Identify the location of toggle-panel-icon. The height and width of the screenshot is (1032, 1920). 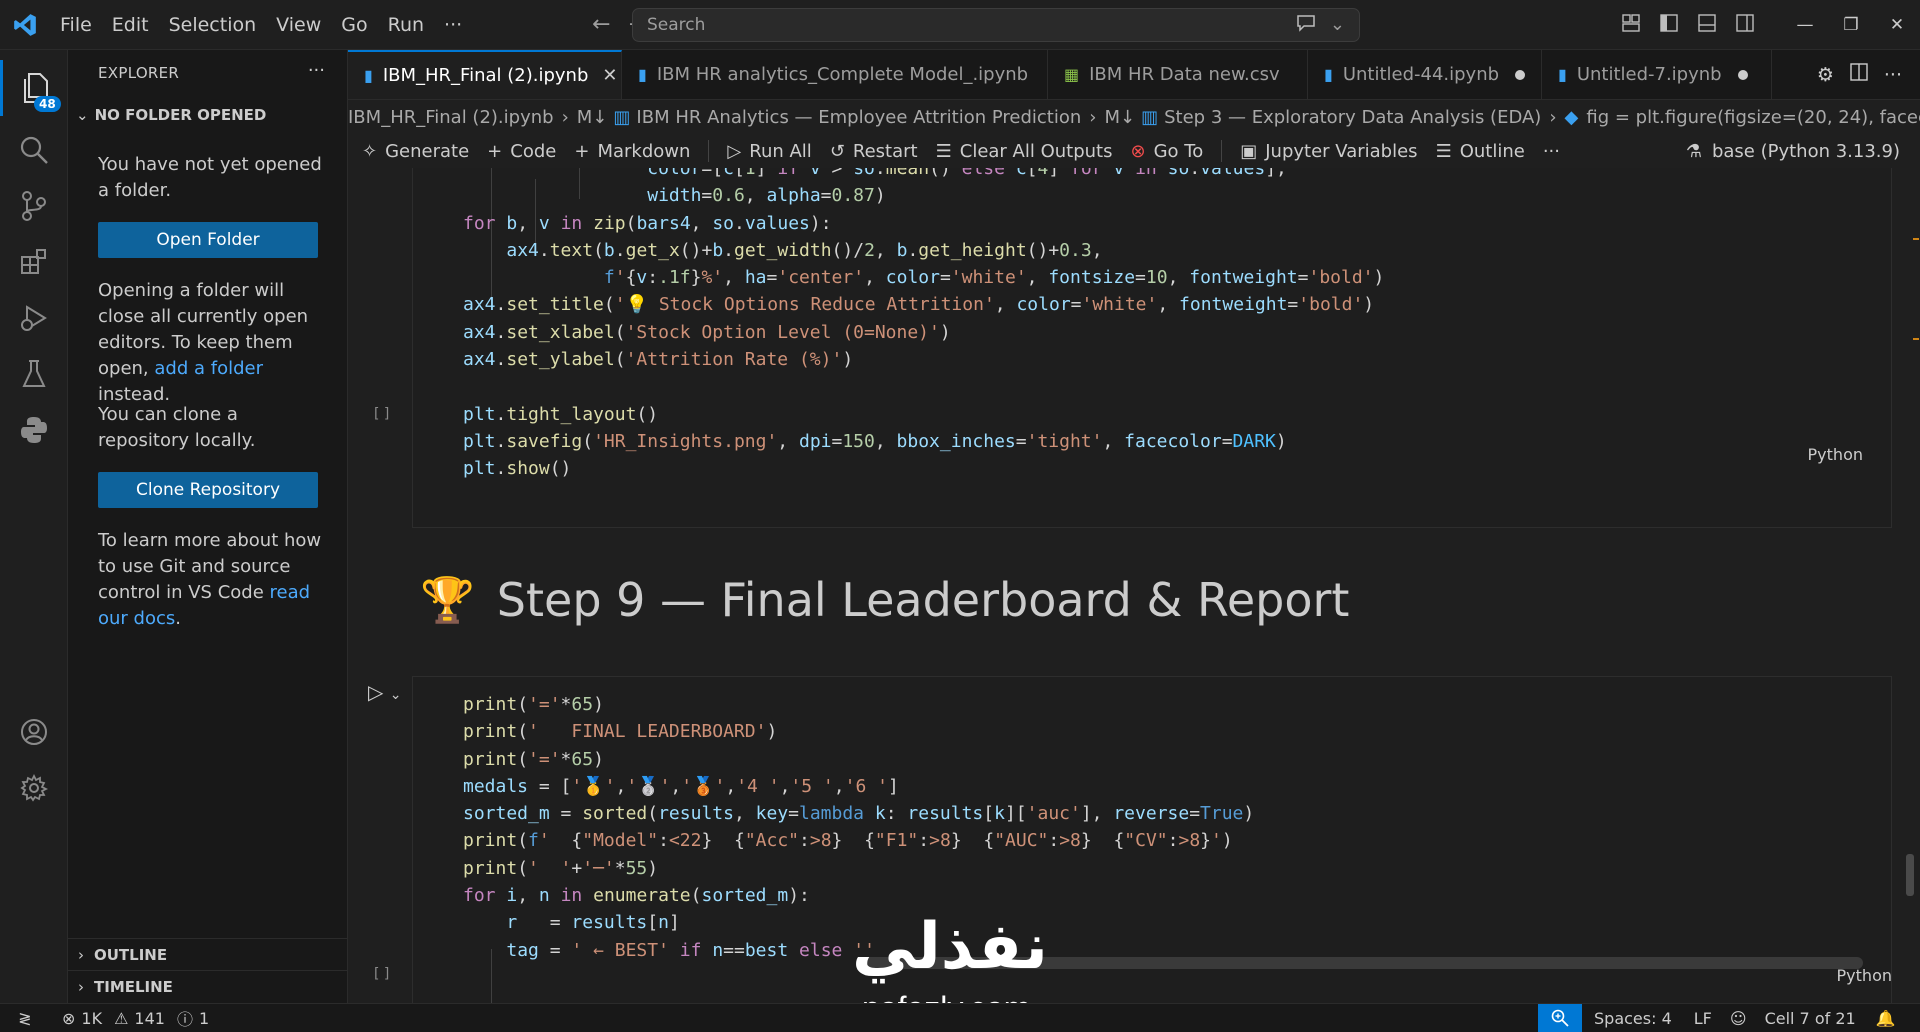
(1707, 25).